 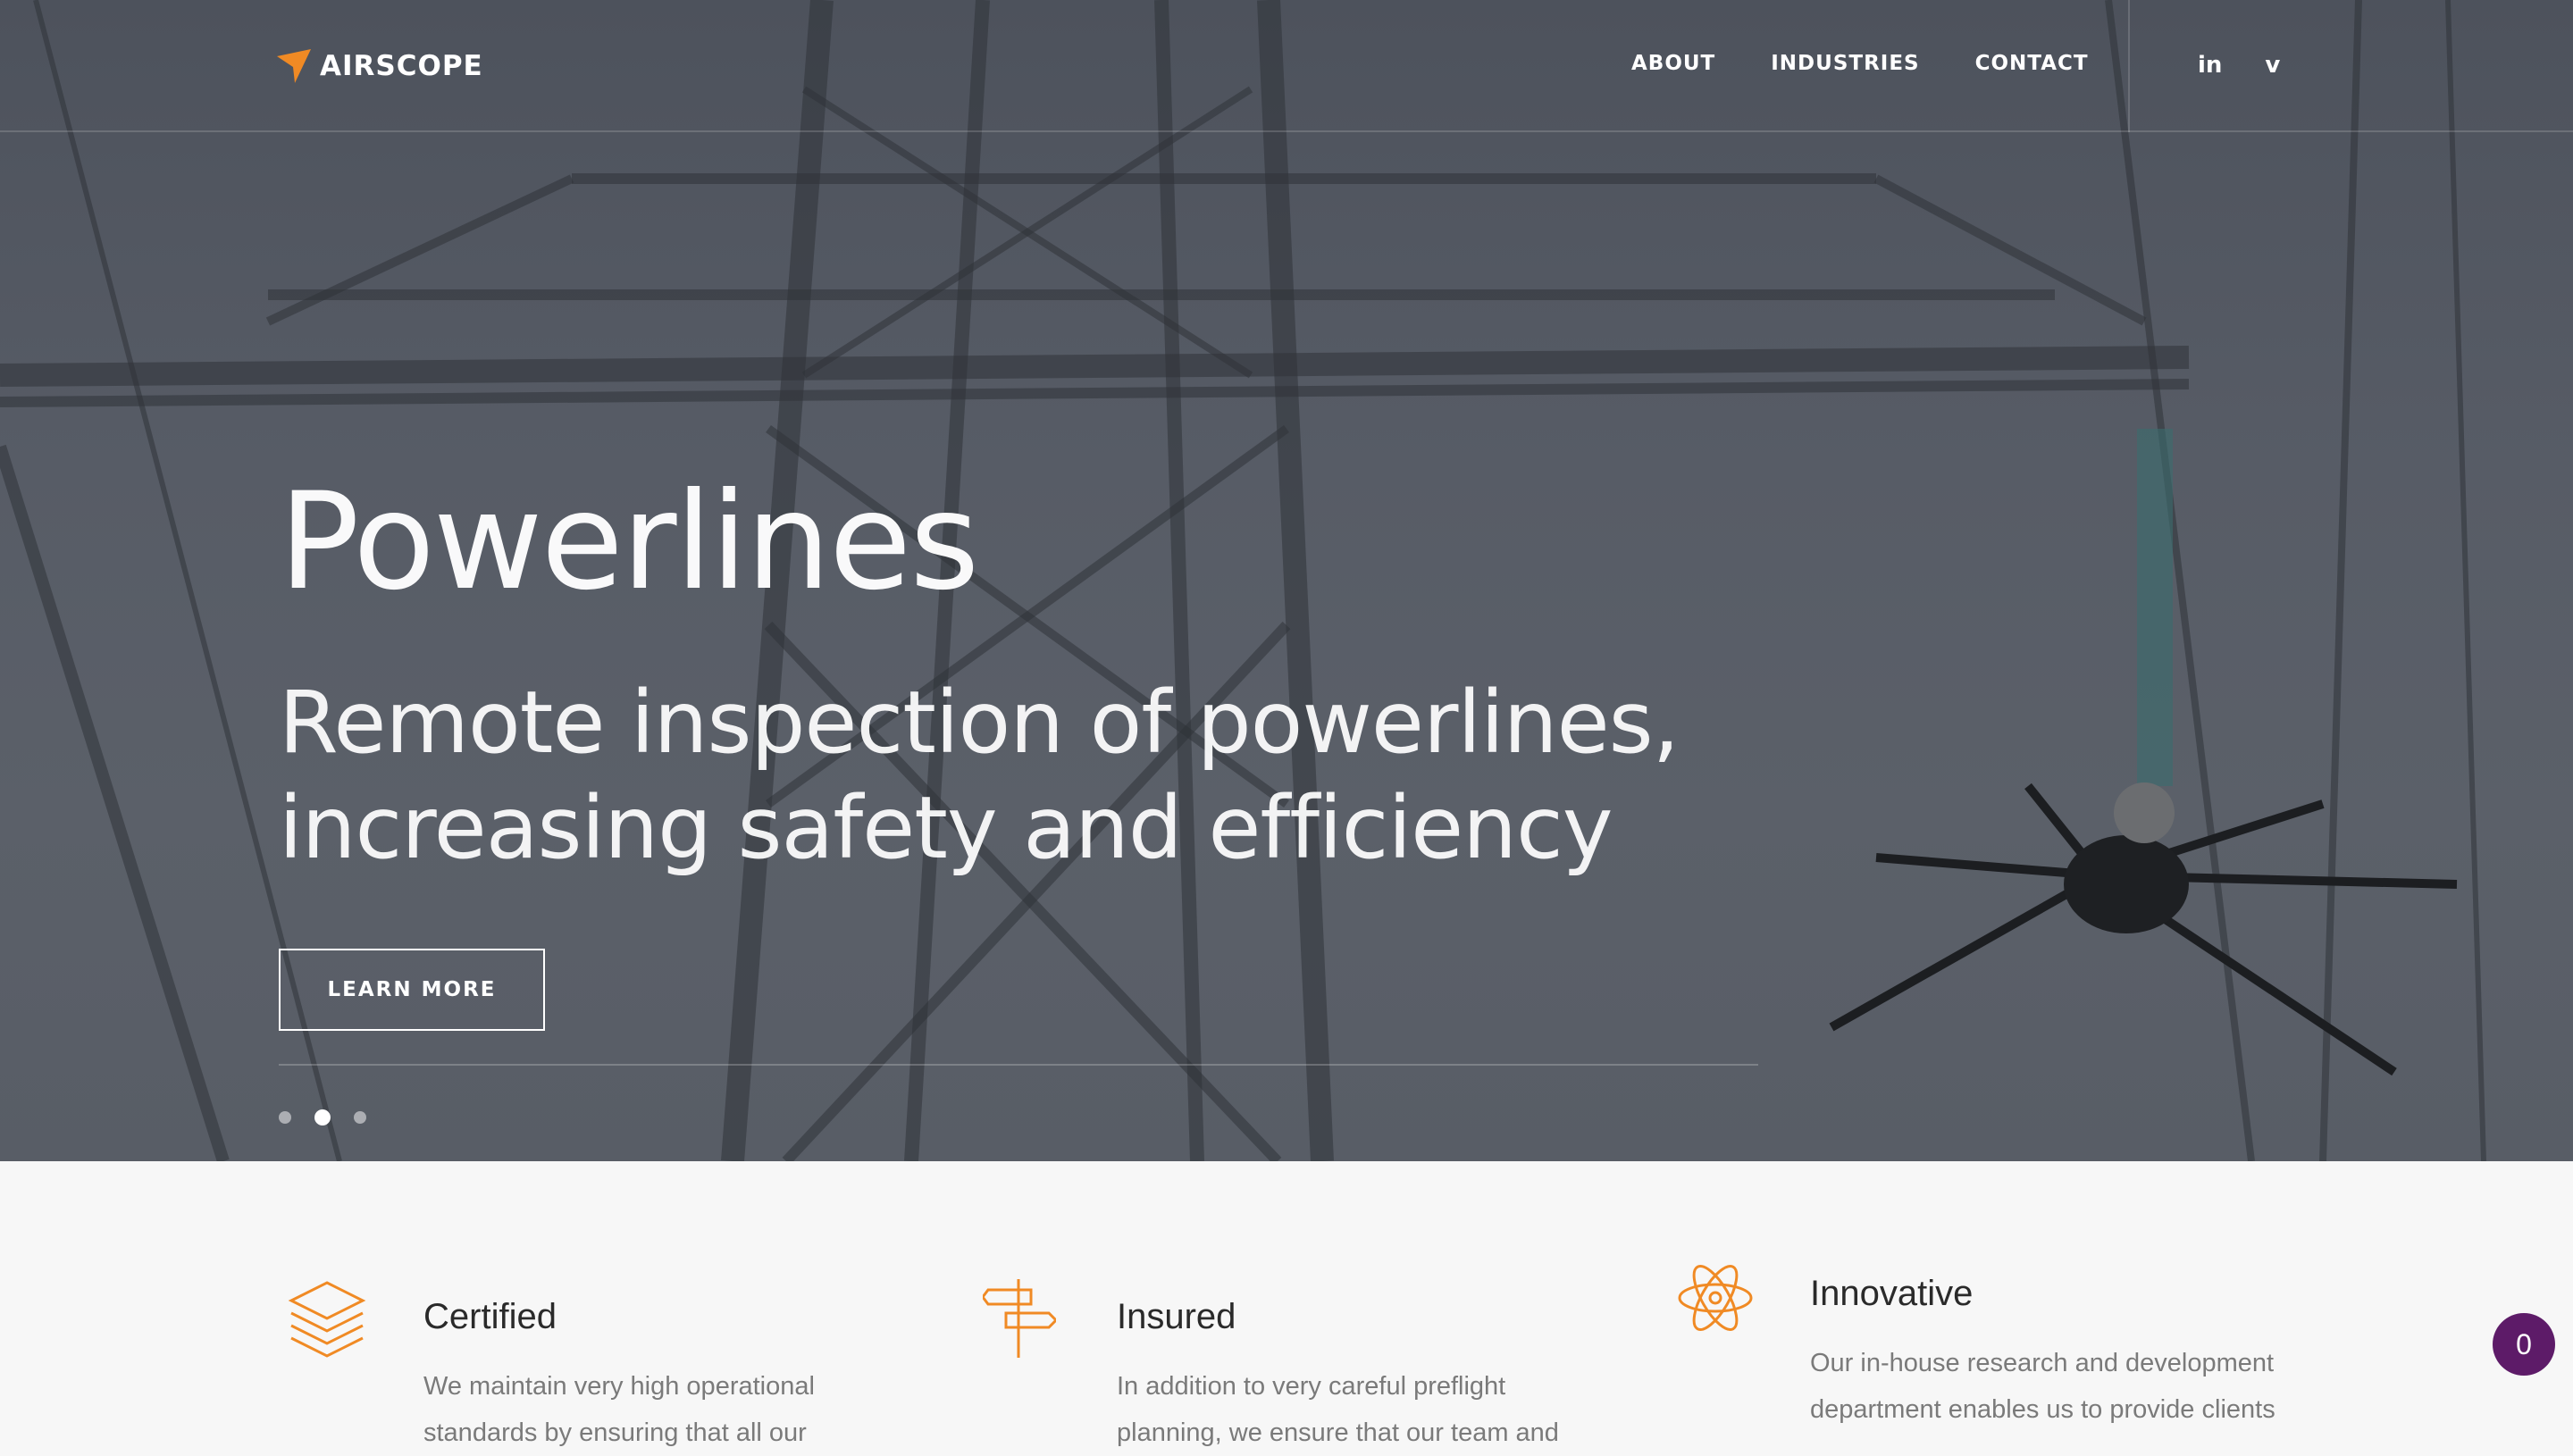 I want to click on chat-badge: 0, so click(x=2524, y=1344).